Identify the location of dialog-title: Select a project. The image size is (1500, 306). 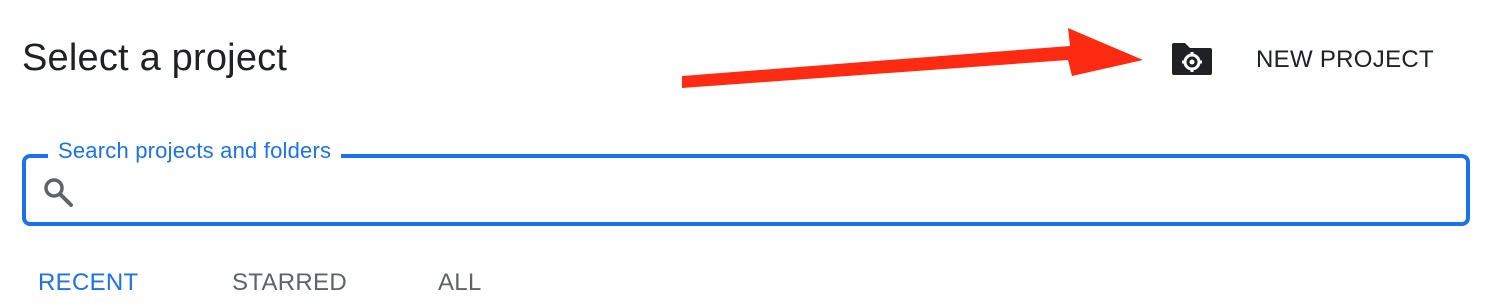
(155, 58).